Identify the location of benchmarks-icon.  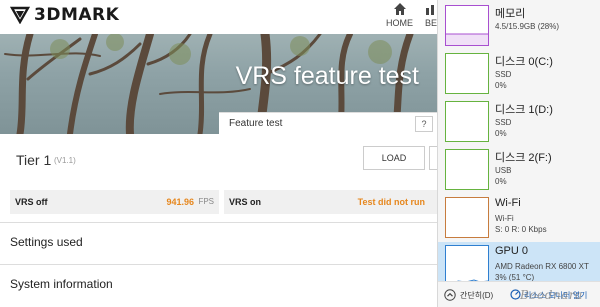
(430, 10).